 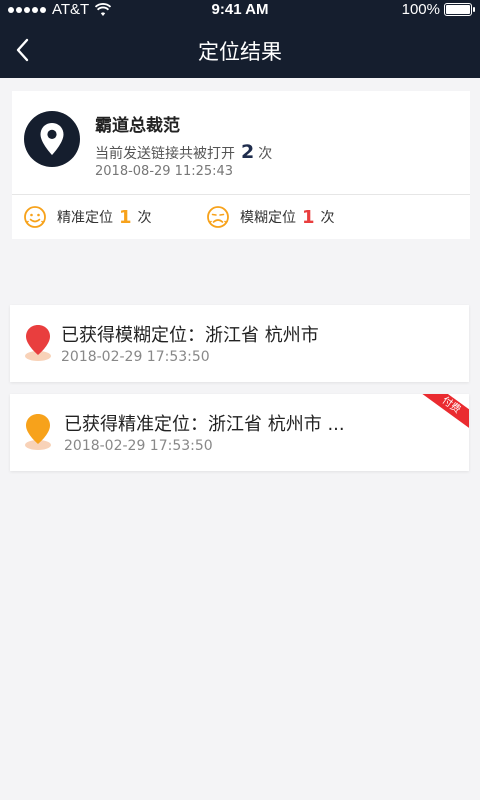 What do you see at coordinates (327, 218) in the screenshot?
I see `fuzzy-unit: 次` at bounding box center [327, 218].